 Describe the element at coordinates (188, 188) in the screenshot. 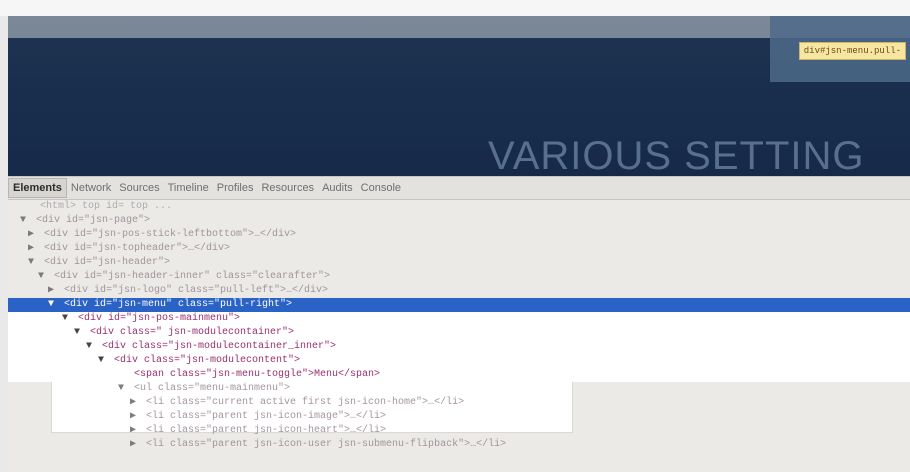

I see `tab-timeline: Timeline` at that location.